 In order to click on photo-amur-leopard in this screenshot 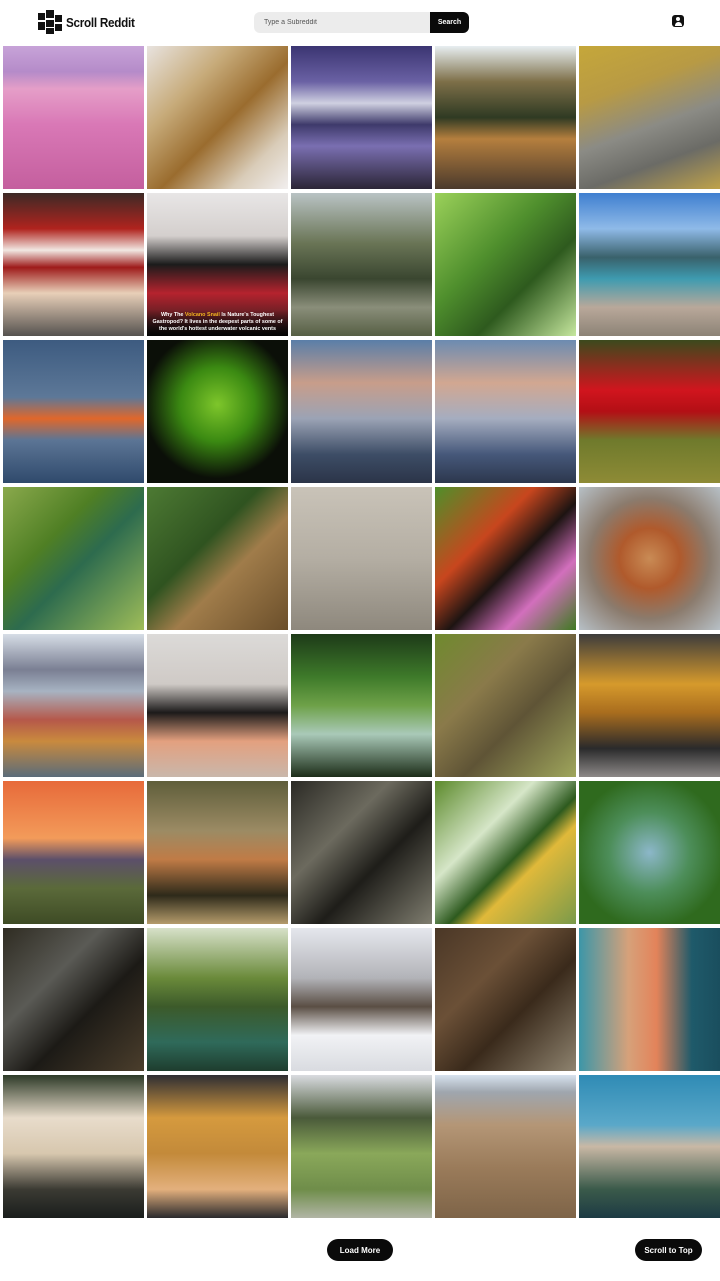, I will do `click(217, 117)`.